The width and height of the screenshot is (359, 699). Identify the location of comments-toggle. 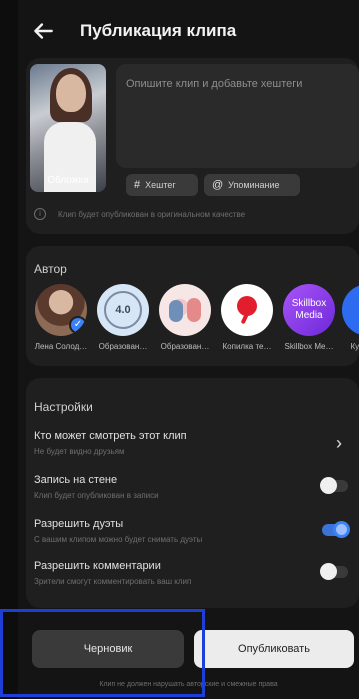
(334, 571).